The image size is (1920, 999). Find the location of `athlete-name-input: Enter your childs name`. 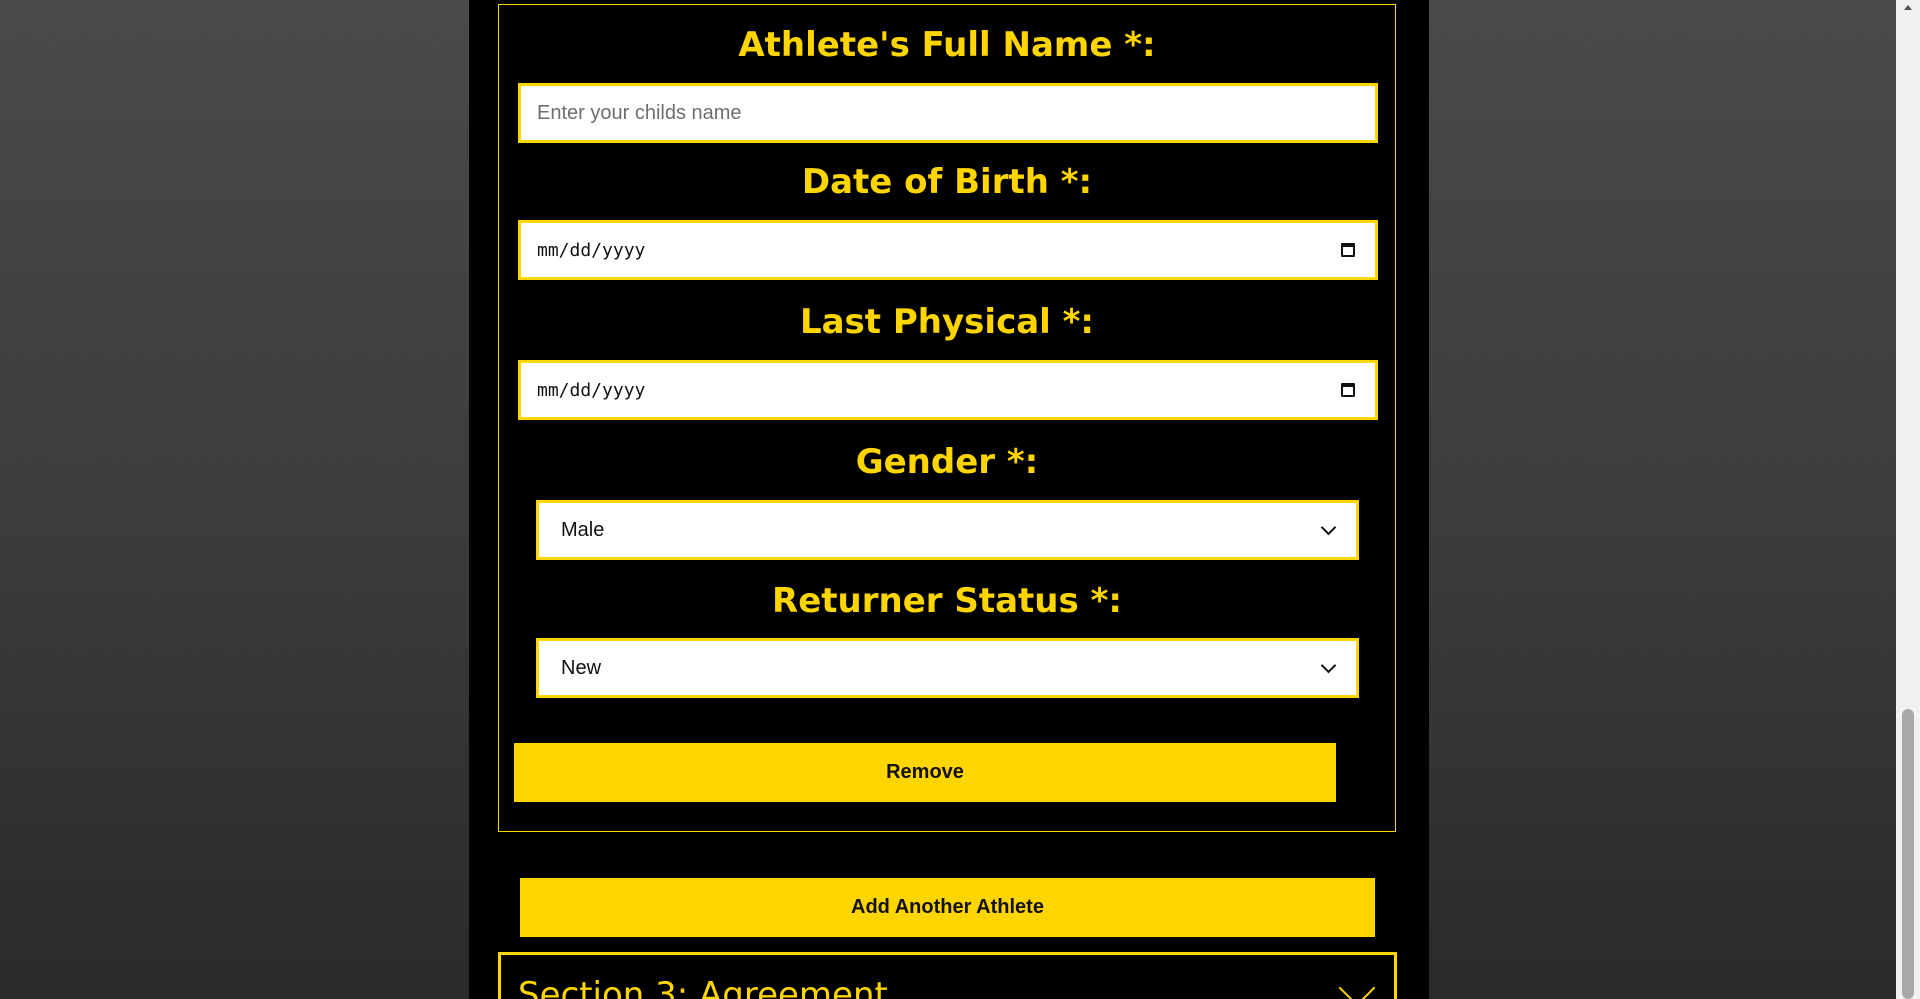

athlete-name-input: Enter your childs name is located at coordinates (948, 113).